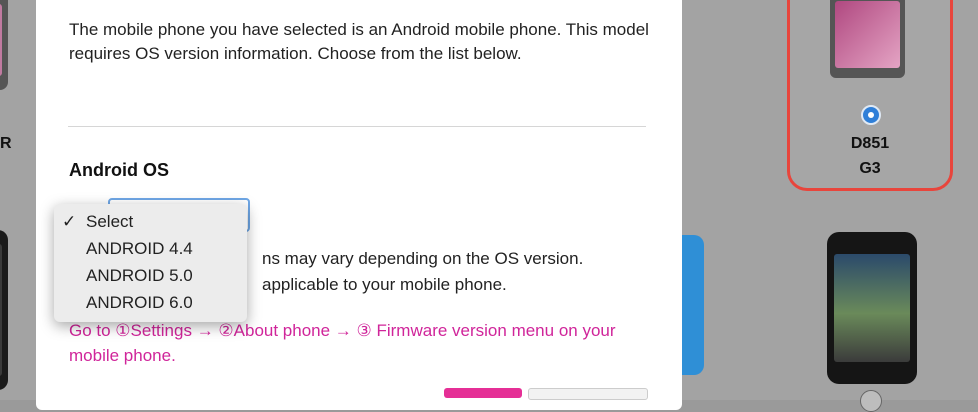 Image resolution: width=978 pixels, height=412 pixels. I want to click on phone-thumbnail-partial, so click(693, 305).